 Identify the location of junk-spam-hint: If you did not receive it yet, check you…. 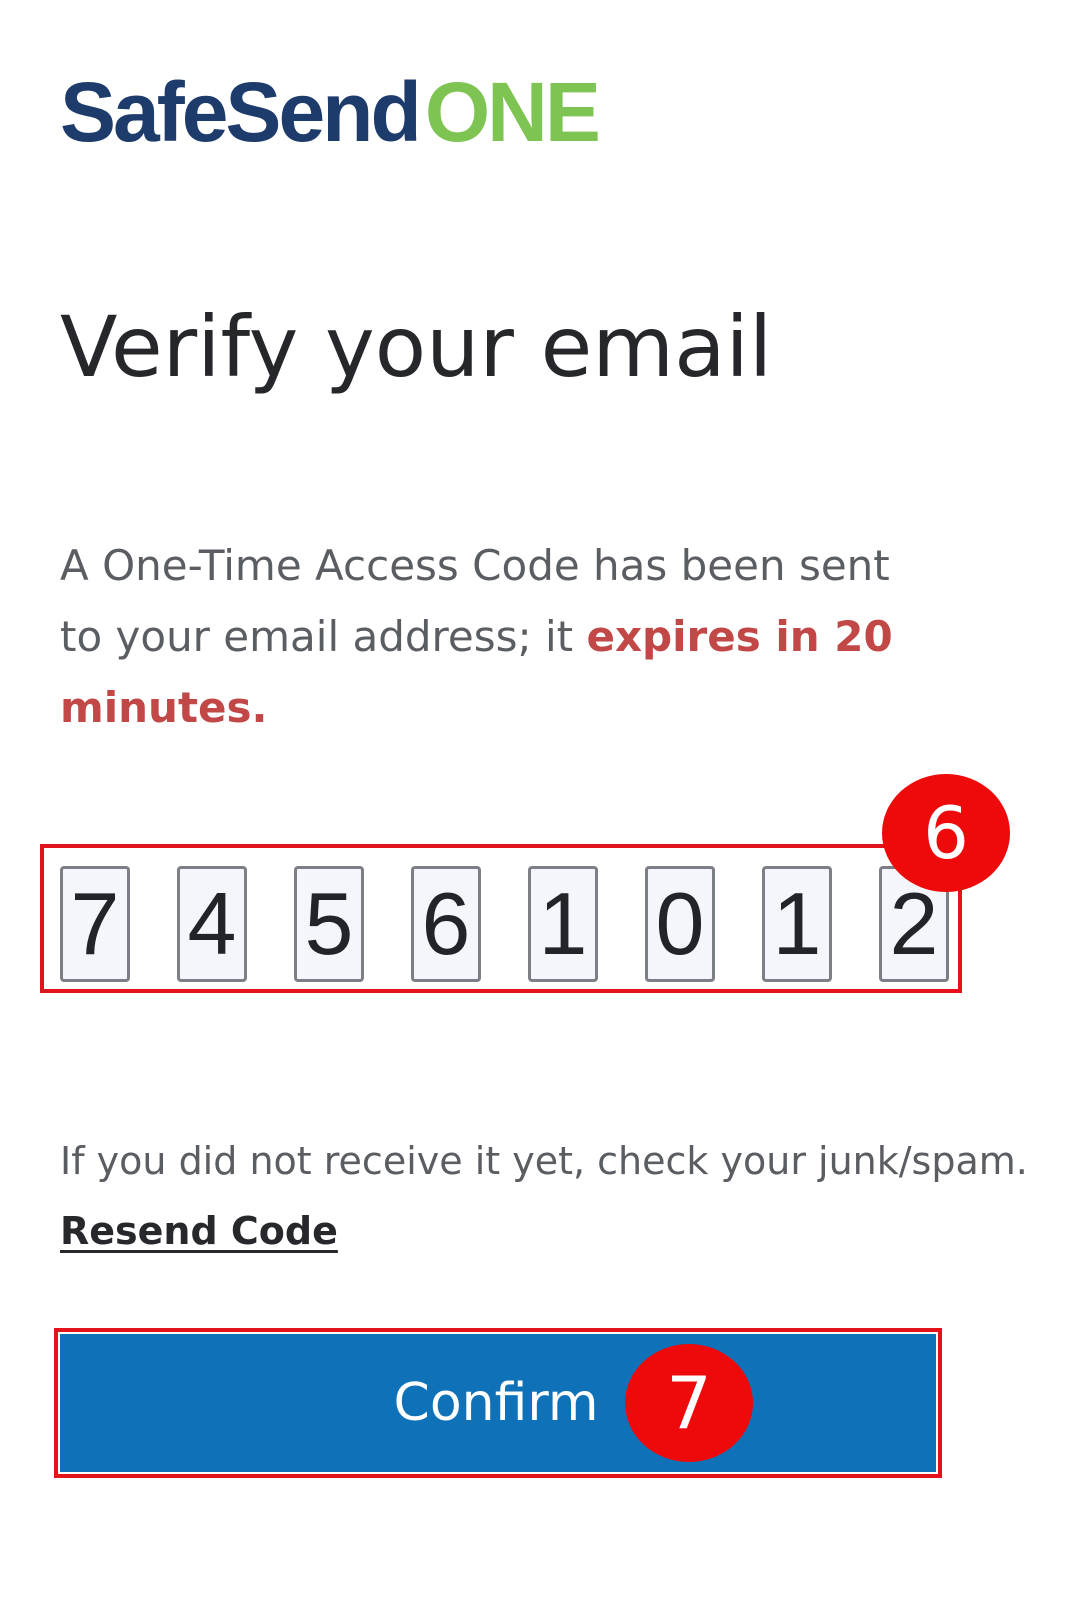
(544, 1161).